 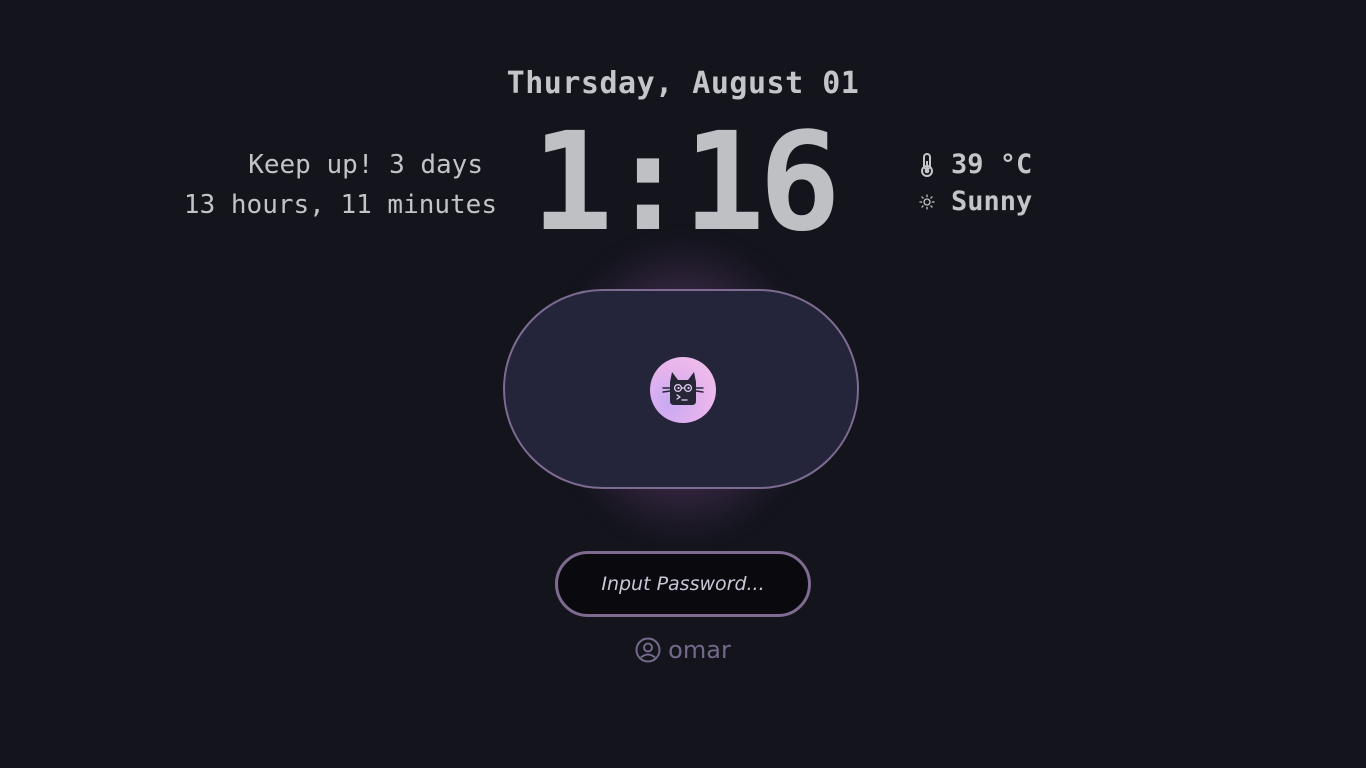 What do you see at coordinates (686, 183) in the screenshot?
I see `clock-time: 1:16` at bounding box center [686, 183].